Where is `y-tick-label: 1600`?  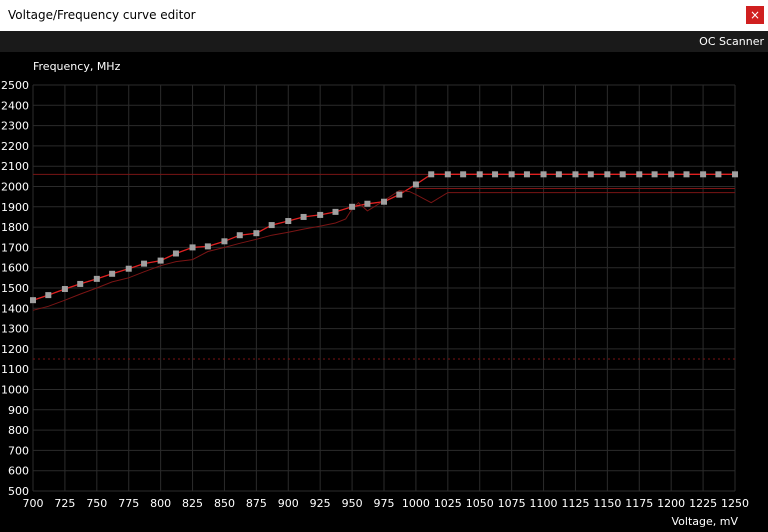 y-tick-label: 1600 is located at coordinates (15, 268).